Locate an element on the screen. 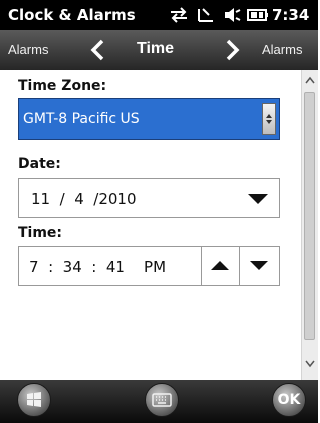 The height and width of the screenshot is (423, 320). clock-time: 7:34 is located at coordinates (290, 15).